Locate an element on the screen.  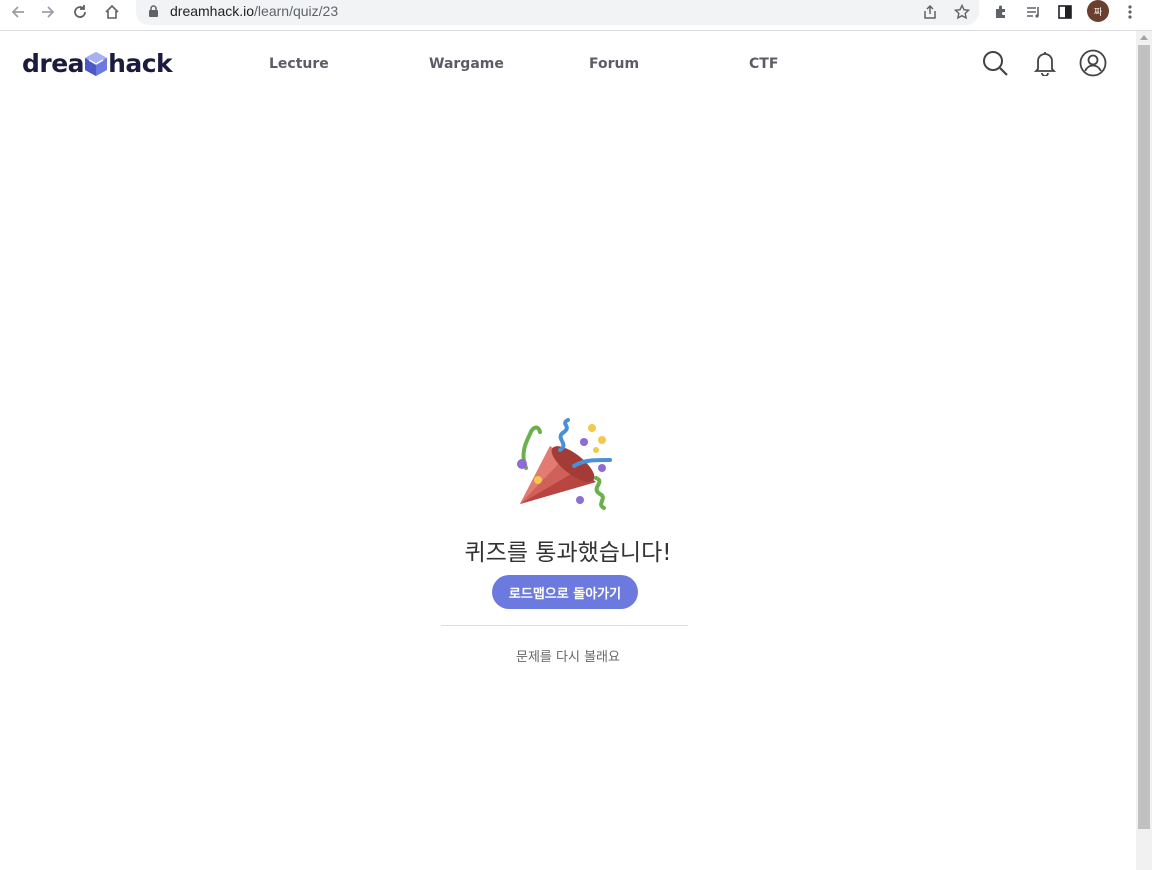
browser-toolbar: dreamhack.io/learn/quiz/23 짜 is located at coordinates (576, 15).